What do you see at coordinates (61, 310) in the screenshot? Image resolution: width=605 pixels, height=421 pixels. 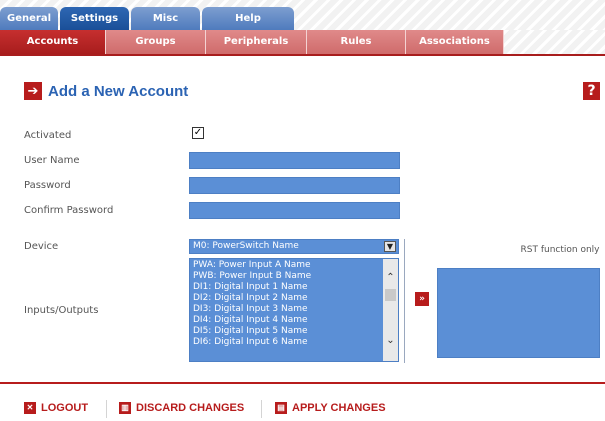 I see `inputs-outputs-label: Inputs/Outputs` at bounding box center [61, 310].